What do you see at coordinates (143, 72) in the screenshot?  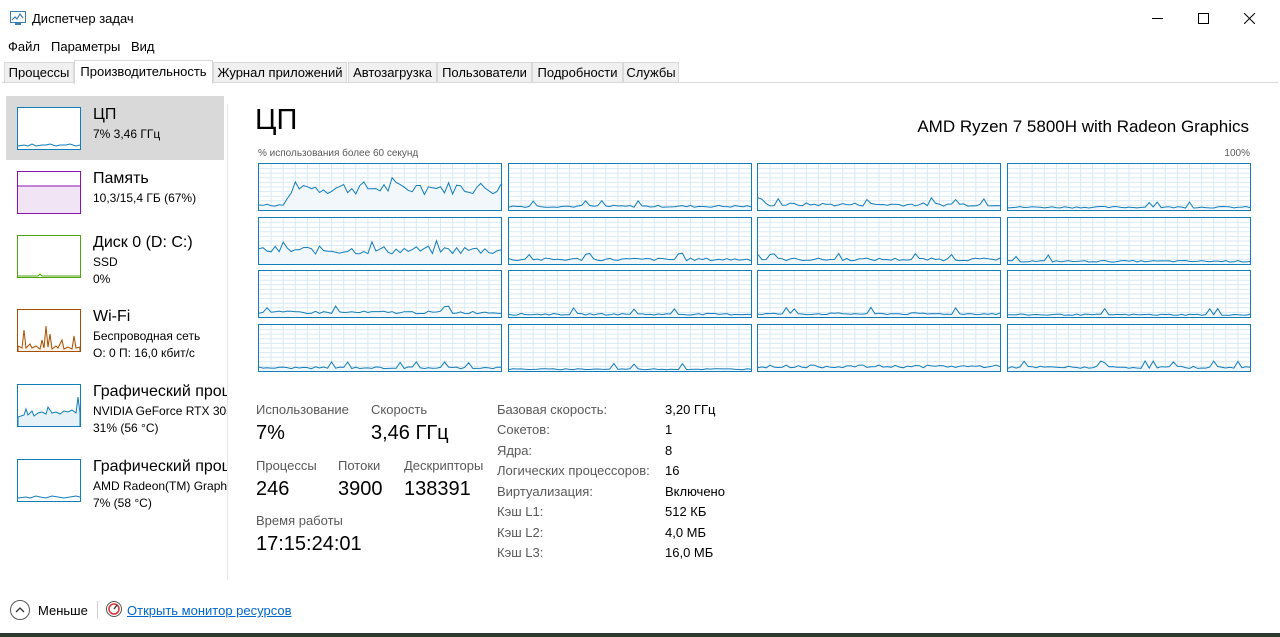 I see `tab-performance: Производительность` at bounding box center [143, 72].